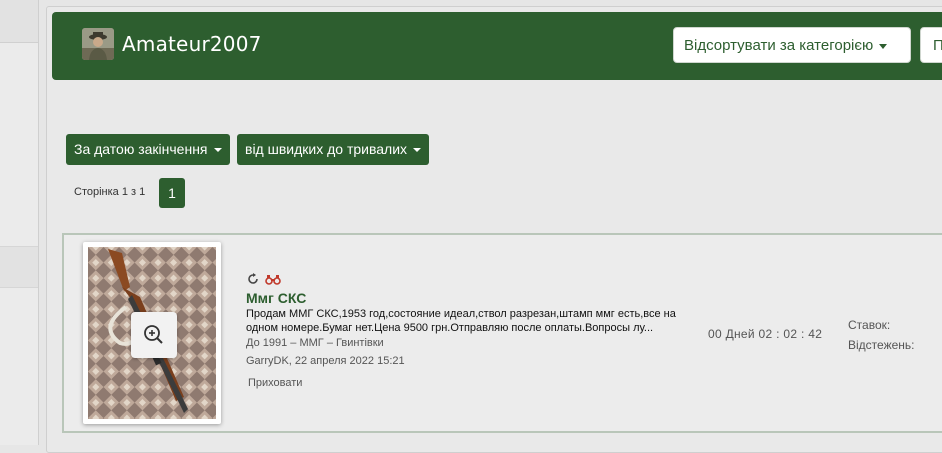 Image resolution: width=942 pixels, height=453 pixels. Describe the element at coordinates (110, 192) in the screenshot. I see `pager-label: Сторінка 1 з 1` at that location.